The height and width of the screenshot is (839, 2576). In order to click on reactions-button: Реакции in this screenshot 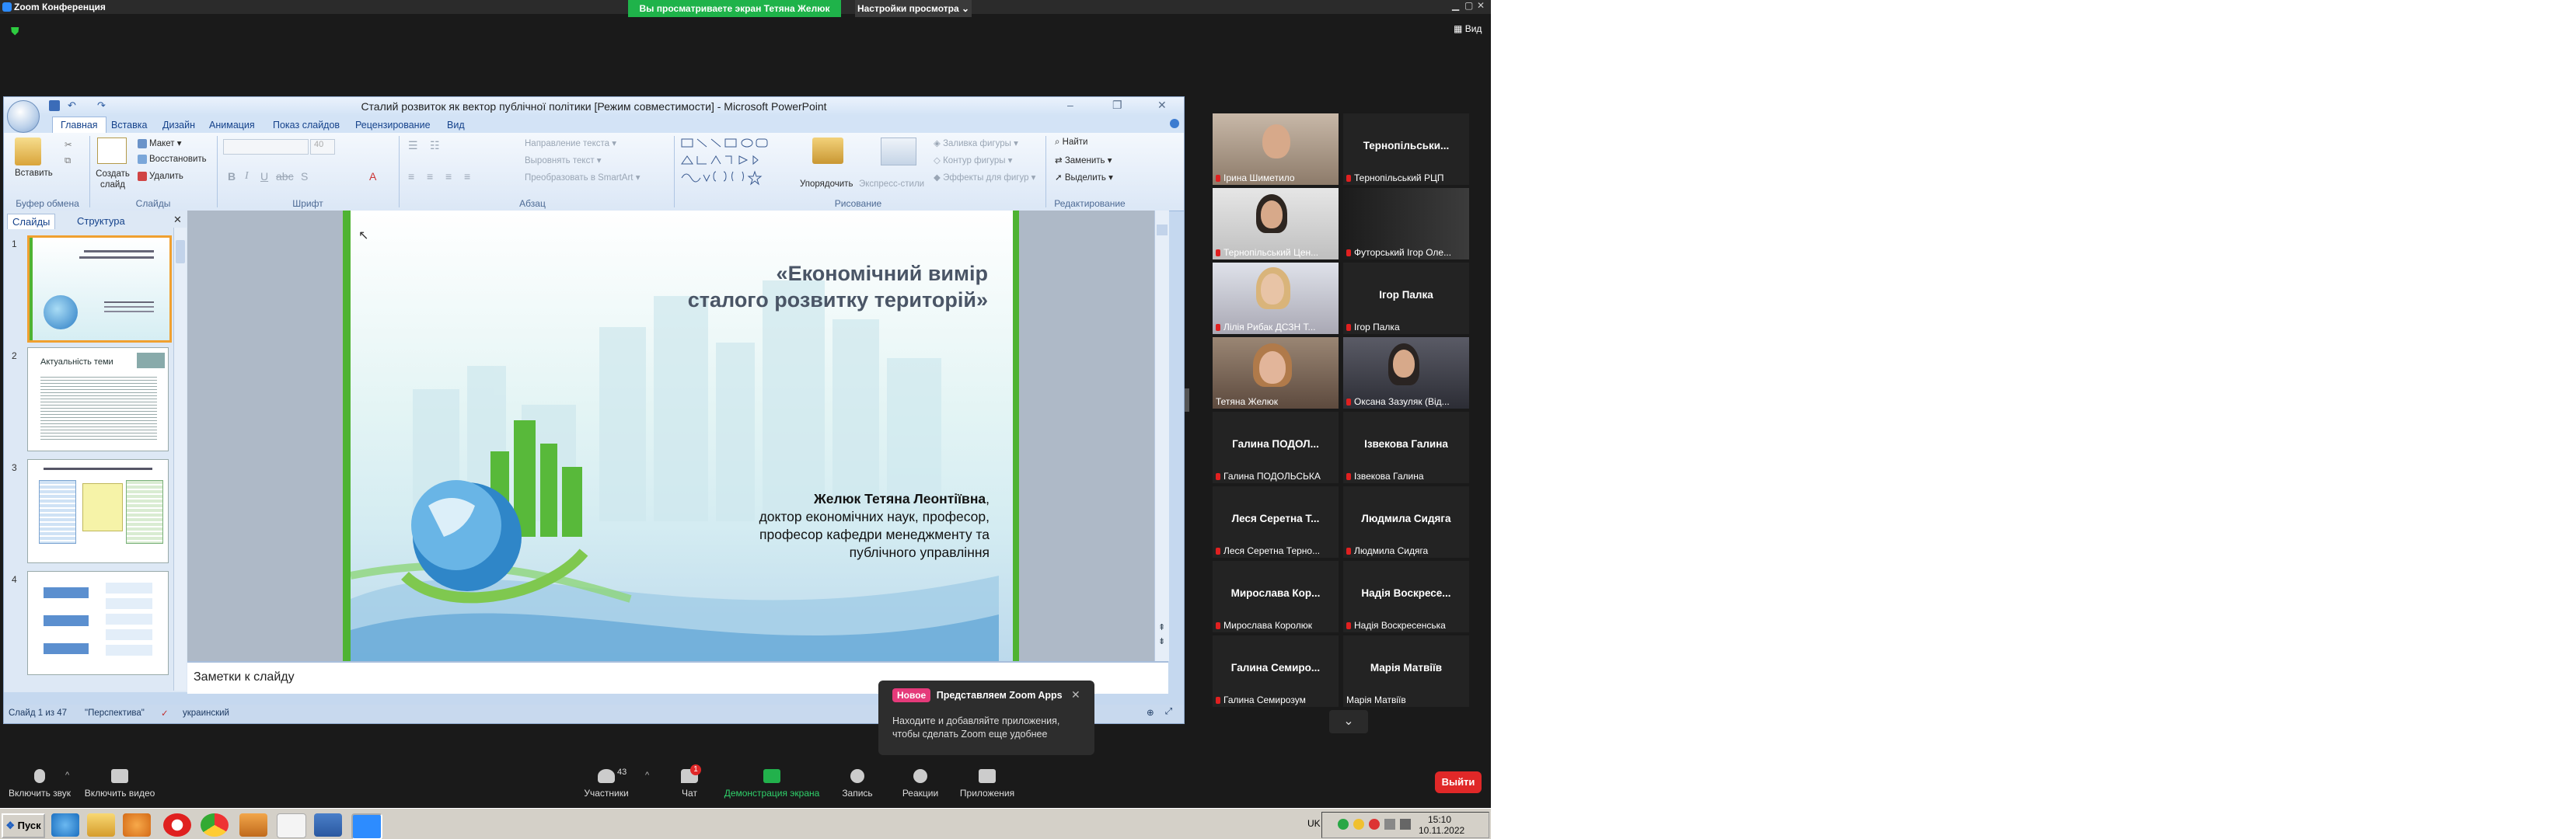, I will do `click(921, 784)`.